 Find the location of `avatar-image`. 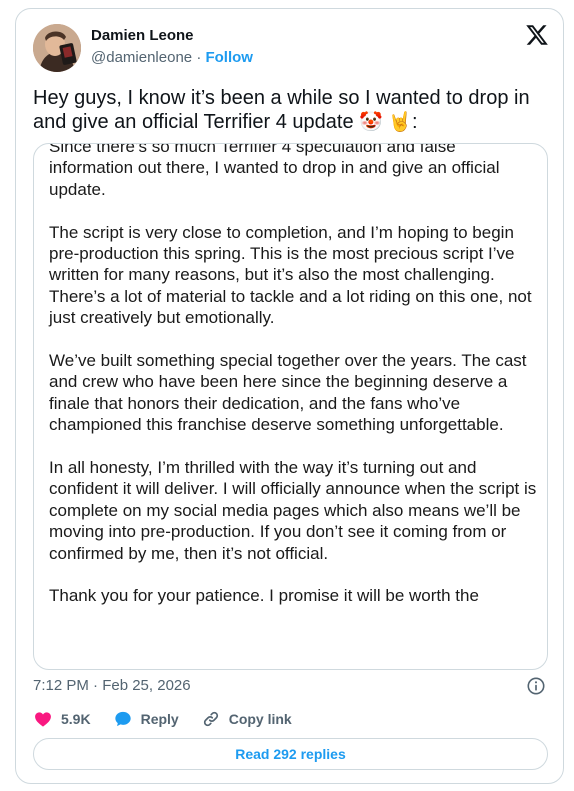

avatar-image is located at coordinates (57, 48).